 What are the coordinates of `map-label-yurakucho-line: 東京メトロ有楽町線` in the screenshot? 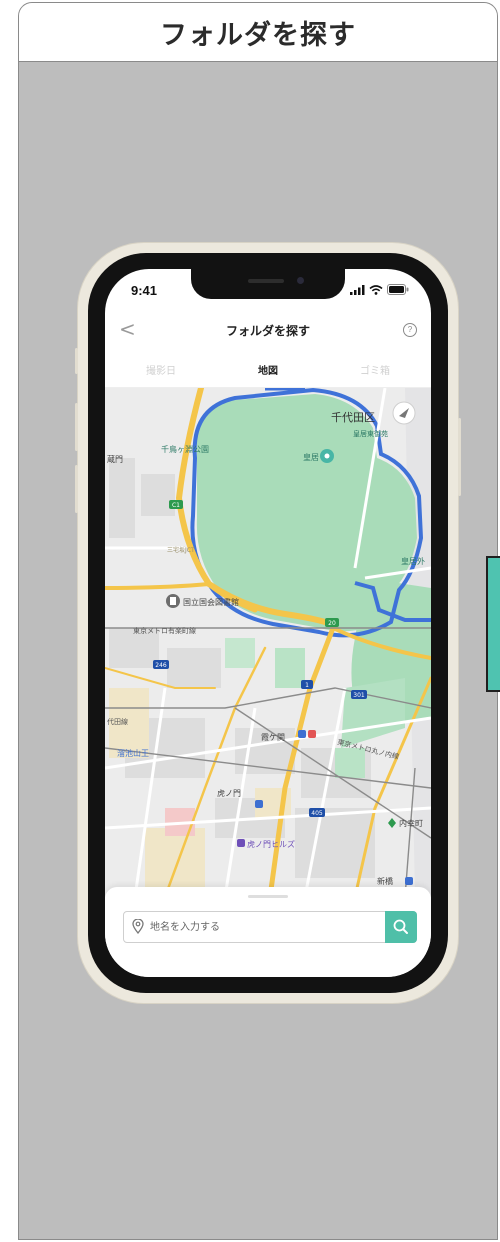 It's located at (164, 630).